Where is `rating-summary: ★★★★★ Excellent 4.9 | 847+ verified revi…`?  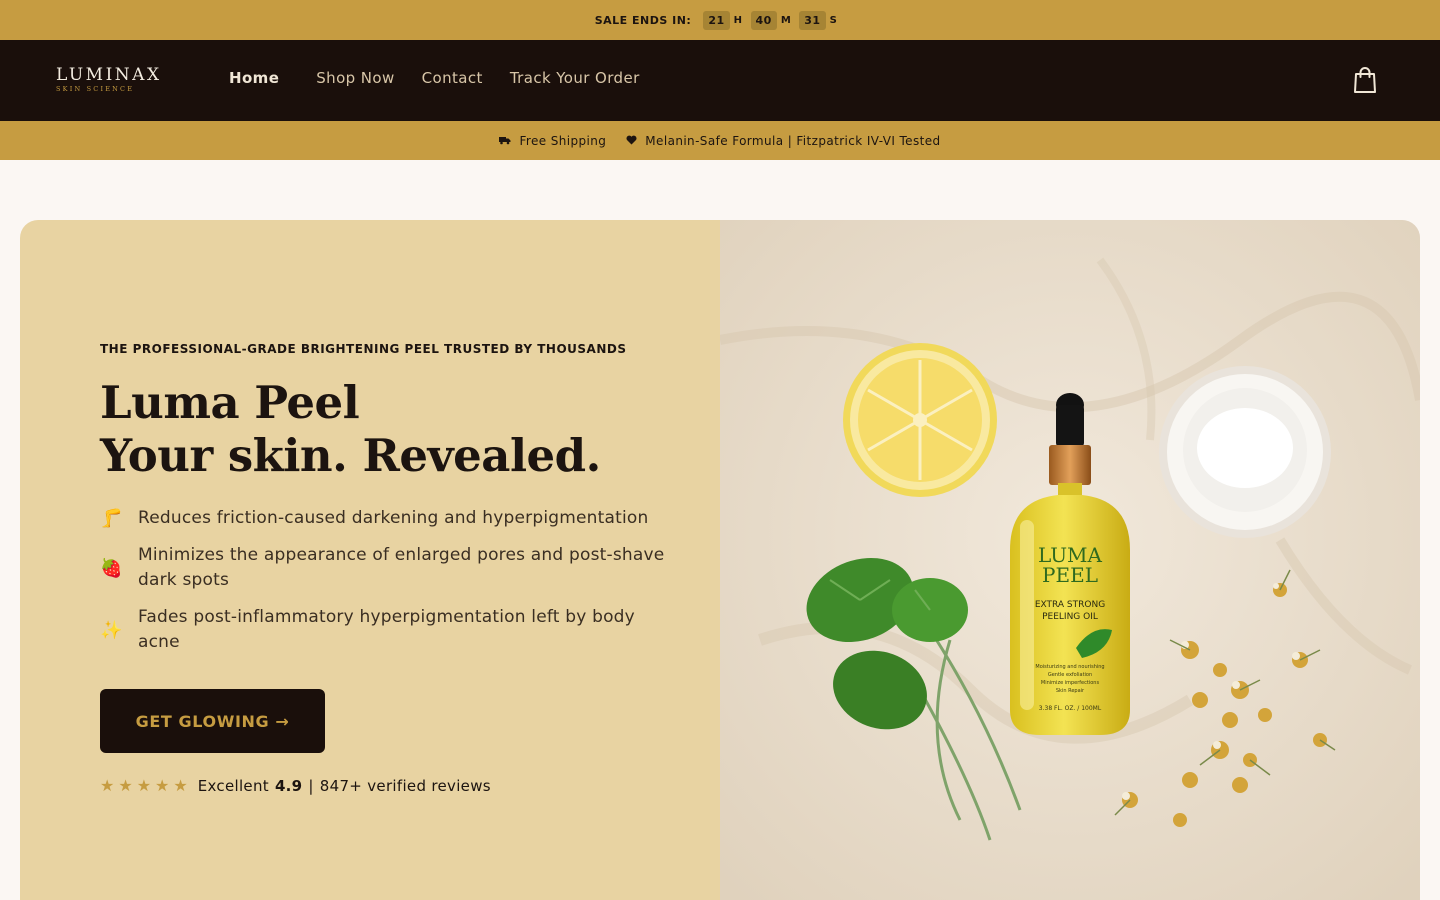
rating-summary: ★★★★★ Excellent 4.9 | 847+ verified revi… is located at coordinates (295, 785).